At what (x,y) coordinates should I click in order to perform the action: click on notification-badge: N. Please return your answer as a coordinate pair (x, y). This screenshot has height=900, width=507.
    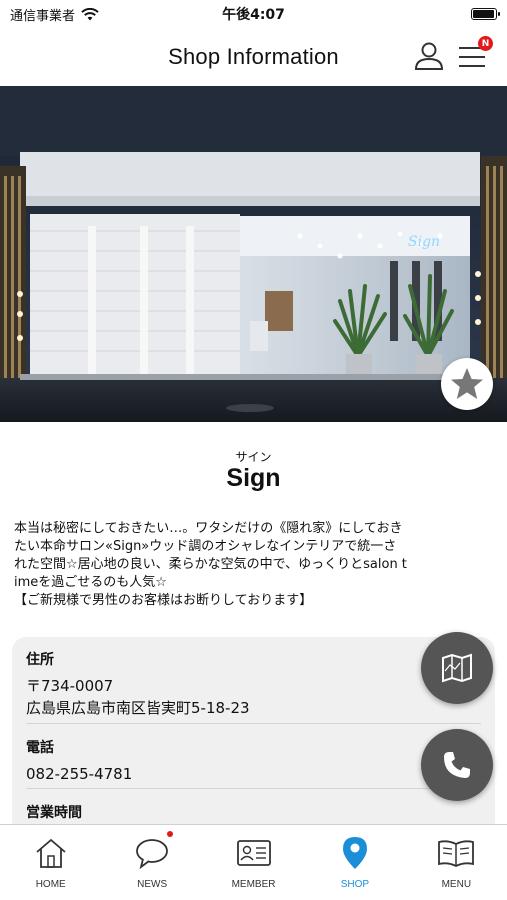
    Looking at the image, I should click on (485, 43).